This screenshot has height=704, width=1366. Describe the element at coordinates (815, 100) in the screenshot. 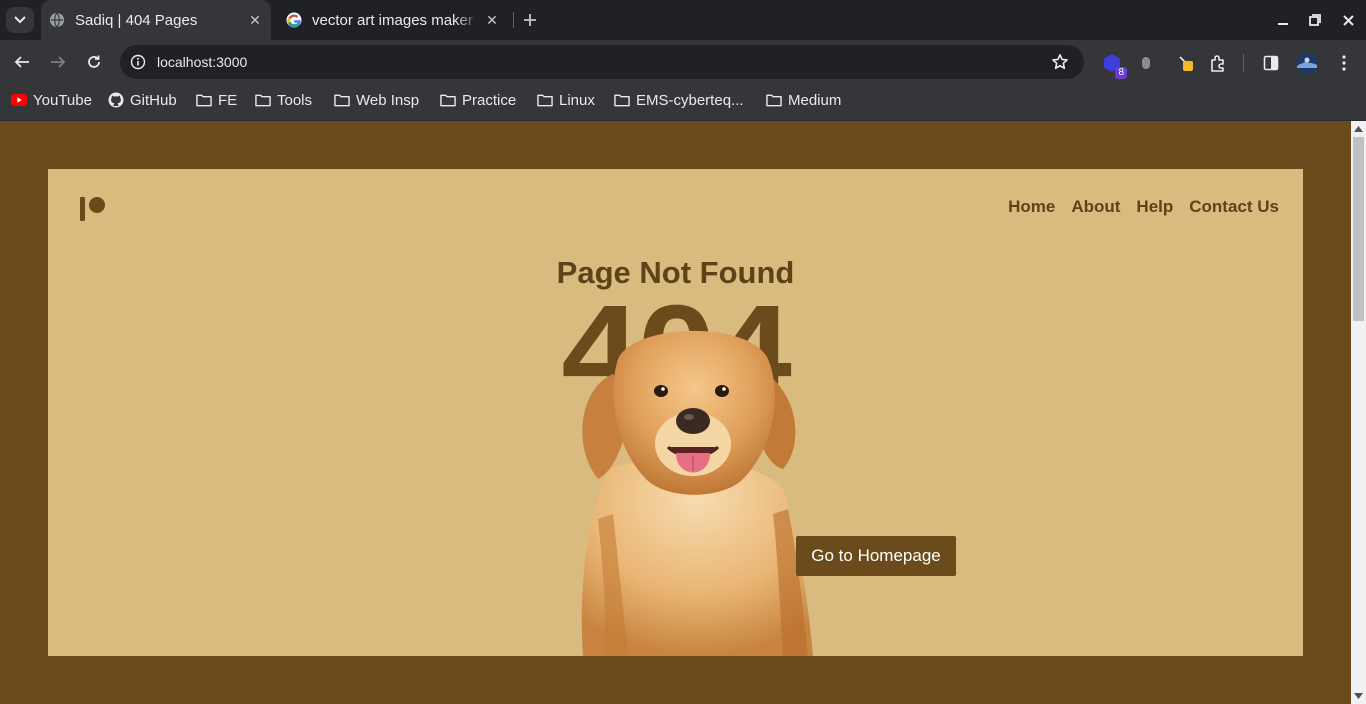

I see `bookmark-label: Medium` at that location.